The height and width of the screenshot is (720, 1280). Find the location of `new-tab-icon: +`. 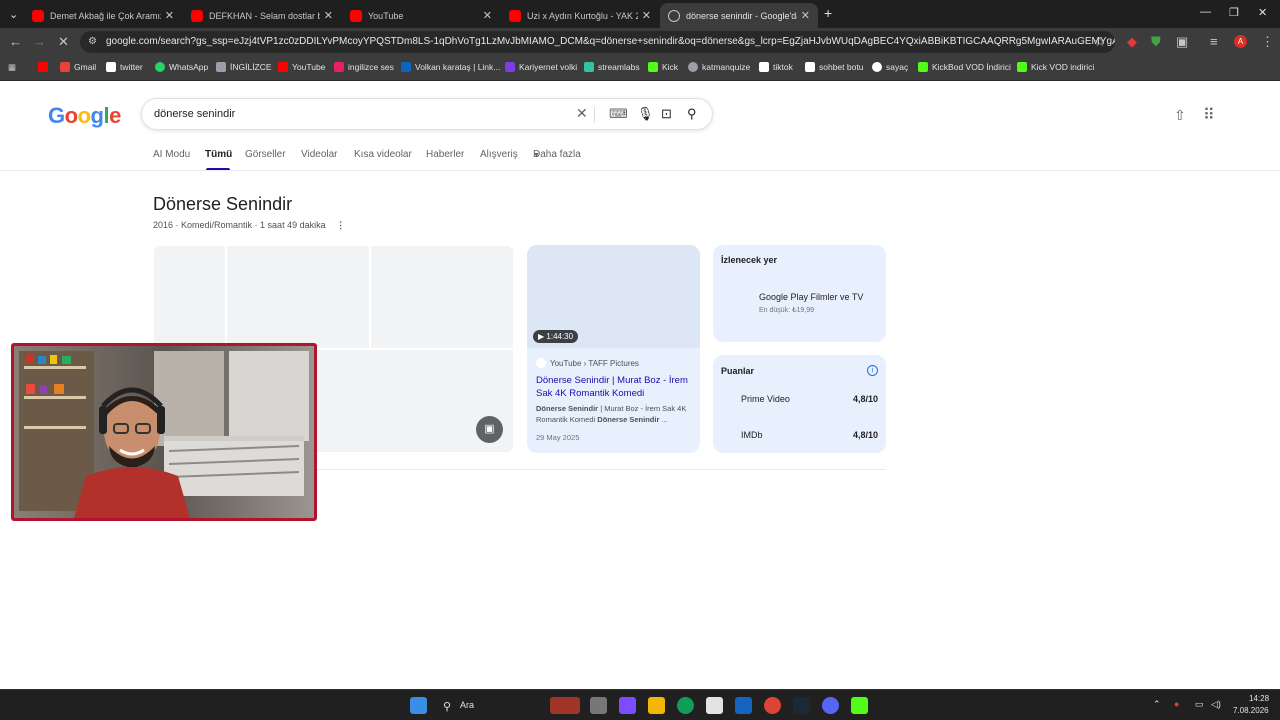

new-tab-icon: + is located at coordinates (828, 13).